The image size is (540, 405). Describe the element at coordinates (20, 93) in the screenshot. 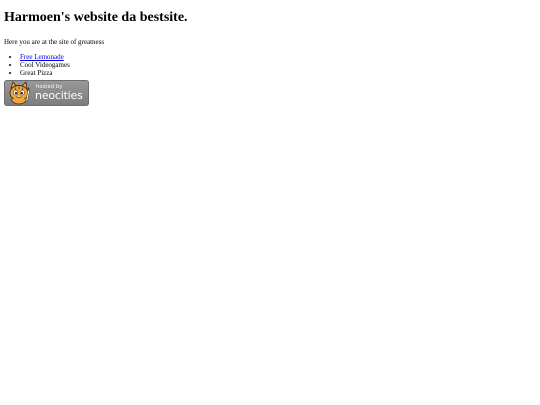

I see `neocities-cat-icon` at that location.